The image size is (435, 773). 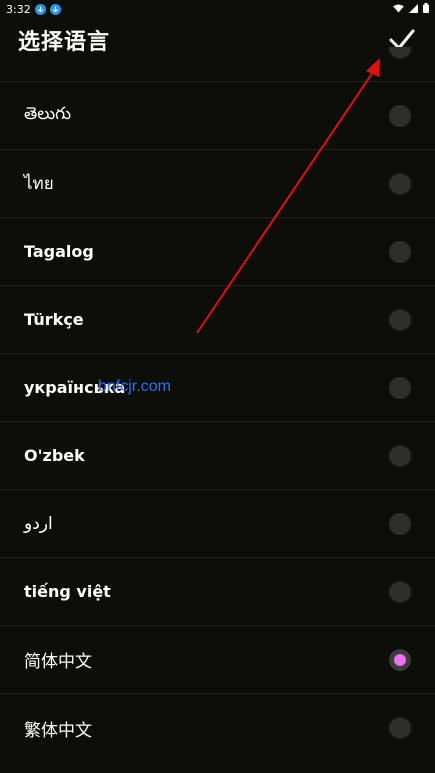 What do you see at coordinates (217, 660) in the screenshot?
I see `list-item: 简体中文` at bounding box center [217, 660].